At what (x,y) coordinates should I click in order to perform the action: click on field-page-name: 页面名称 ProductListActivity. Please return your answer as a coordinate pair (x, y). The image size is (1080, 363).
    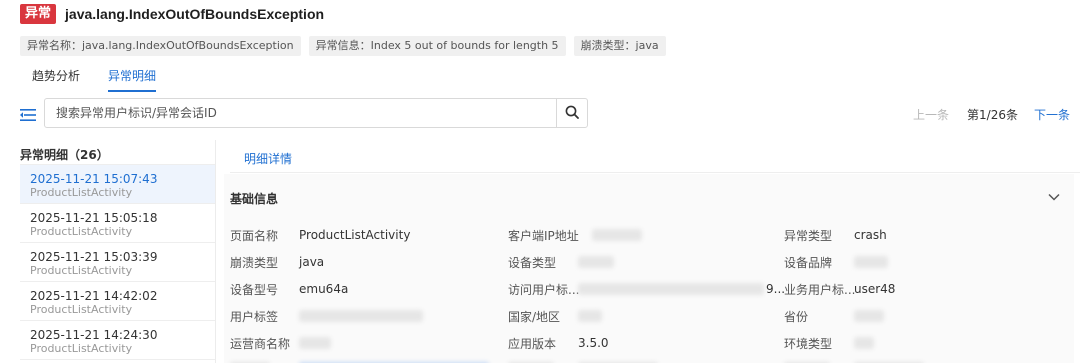
    Looking at the image, I should click on (320, 235).